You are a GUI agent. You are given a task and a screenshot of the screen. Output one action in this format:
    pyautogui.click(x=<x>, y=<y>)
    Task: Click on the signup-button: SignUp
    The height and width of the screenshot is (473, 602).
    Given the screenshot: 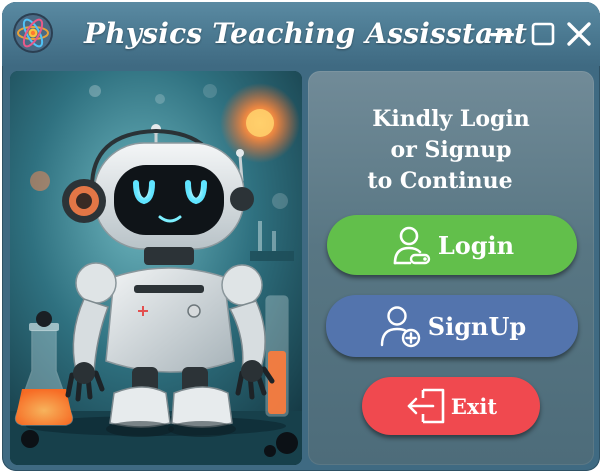 What is the action you would take?
    pyautogui.click(x=452, y=326)
    